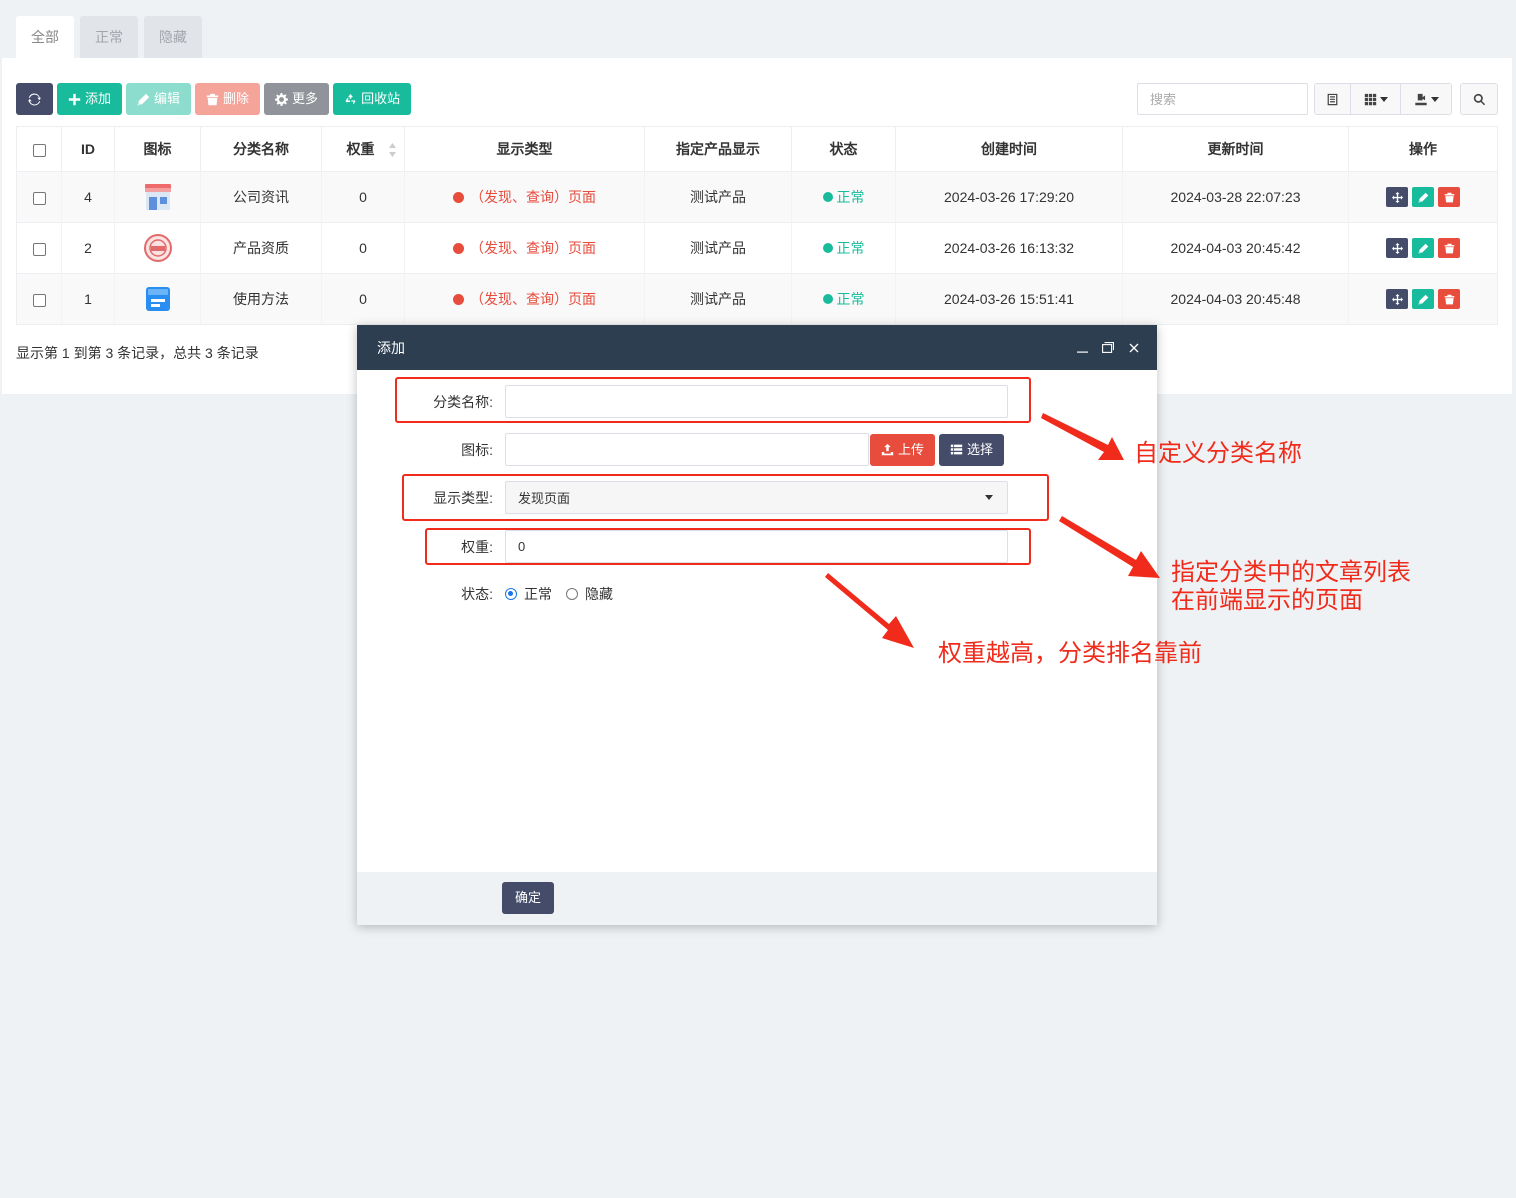 The width and height of the screenshot is (1516, 1198). What do you see at coordinates (261, 197) in the screenshot?
I see `cell-name: 公司资讯` at bounding box center [261, 197].